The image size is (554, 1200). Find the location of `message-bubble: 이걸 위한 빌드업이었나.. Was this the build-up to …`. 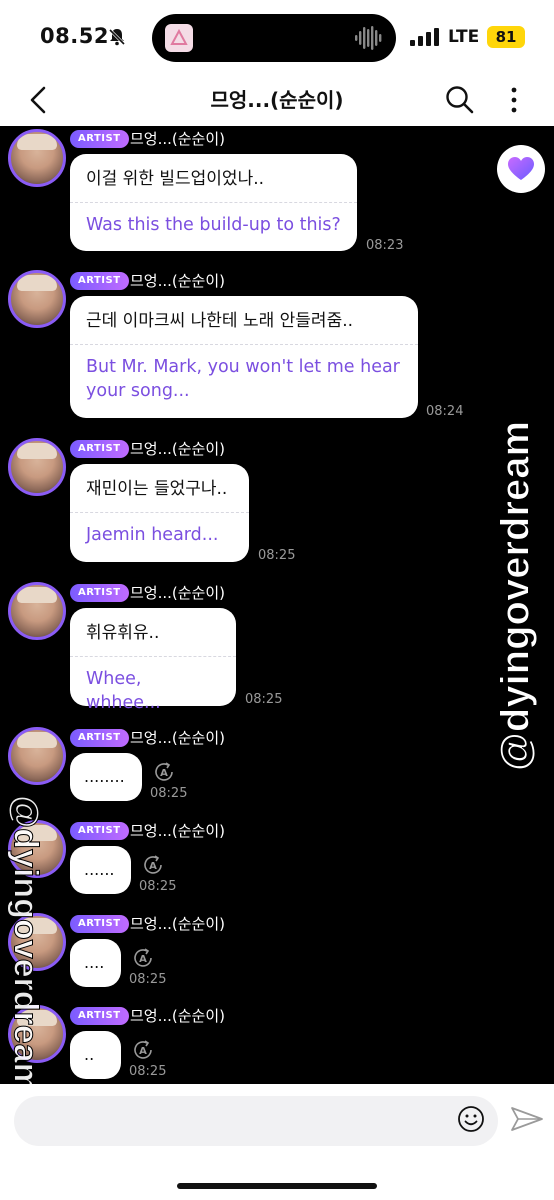

message-bubble: 이걸 위한 빌드업이었나.. Was this the build-up to … is located at coordinates (213, 202).